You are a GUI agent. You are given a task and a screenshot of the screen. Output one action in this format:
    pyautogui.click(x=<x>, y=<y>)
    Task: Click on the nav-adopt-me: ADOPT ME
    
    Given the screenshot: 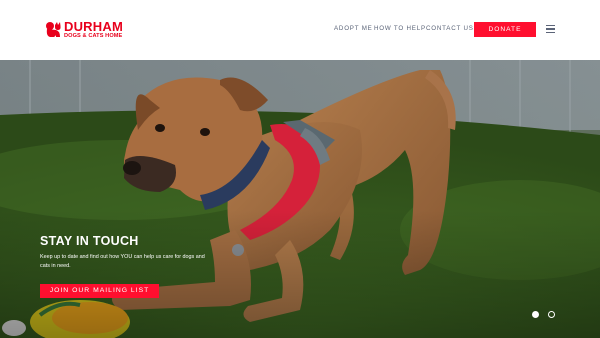 What is the action you would take?
    pyautogui.click(x=353, y=28)
    